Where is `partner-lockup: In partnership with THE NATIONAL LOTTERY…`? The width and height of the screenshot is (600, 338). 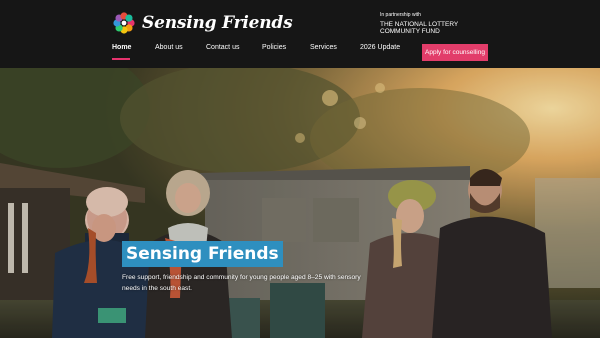 partner-lockup: In partnership with THE NATIONAL LOTTERY… is located at coordinates (425, 23).